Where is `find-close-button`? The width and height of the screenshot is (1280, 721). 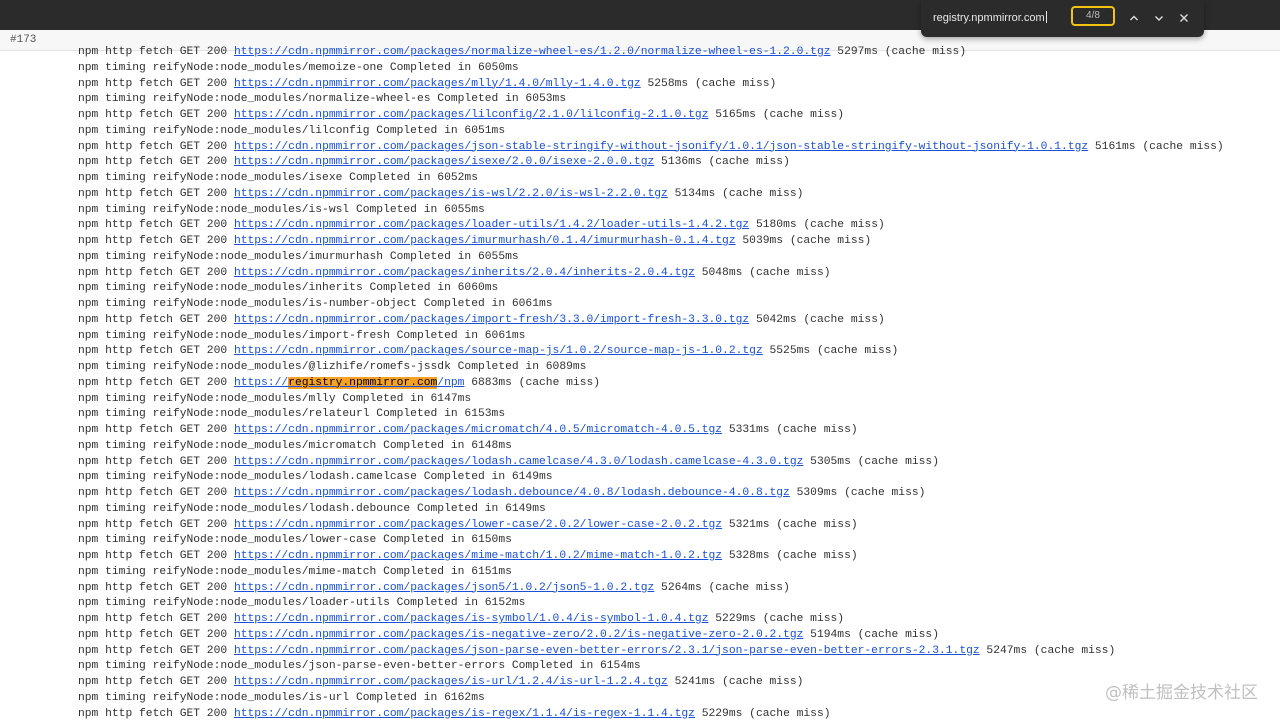 find-close-button is located at coordinates (1184, 18).